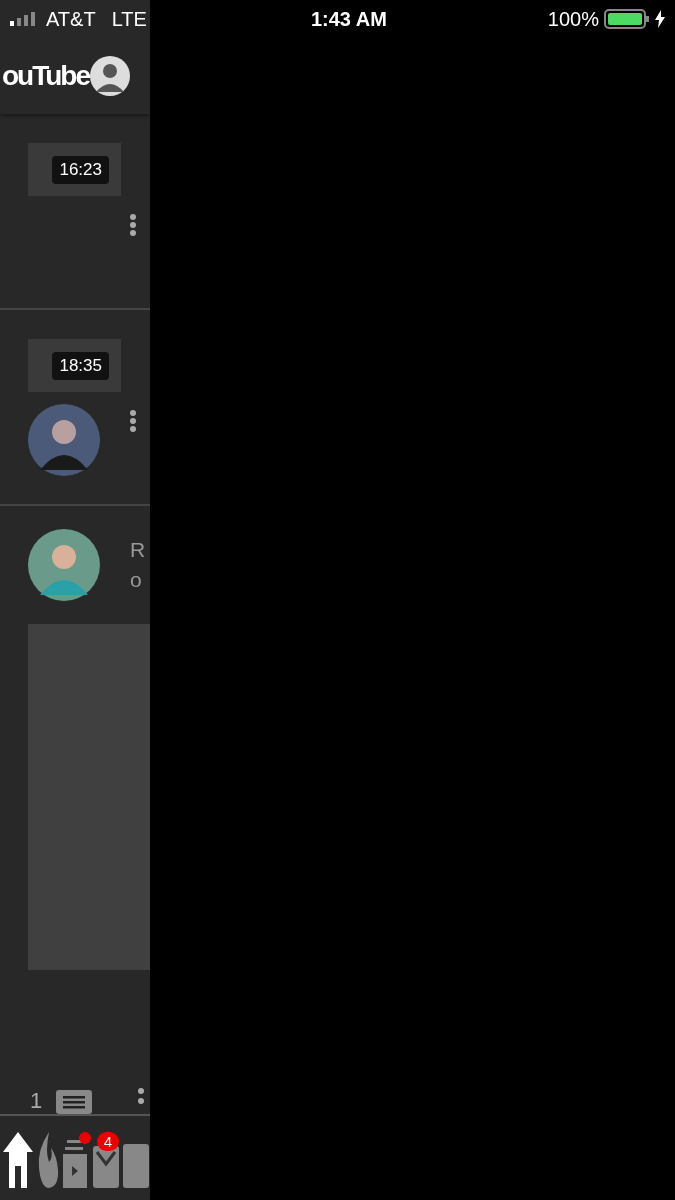 Image resolution: width=675 pixels, height=1200 pixels. What do you see at coordinates (660, 19) in the screenshot?
I see `charging-icon` at bounding box center [660, 19].